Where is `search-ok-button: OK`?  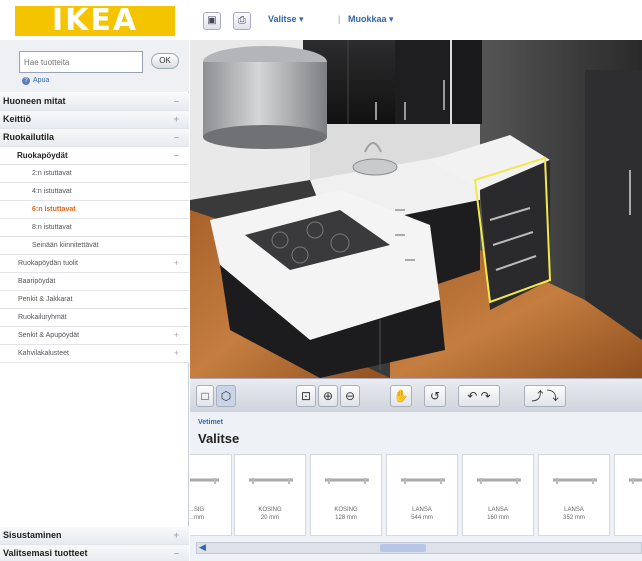 search-ok-button: OK is located at coordinates (165, 61).